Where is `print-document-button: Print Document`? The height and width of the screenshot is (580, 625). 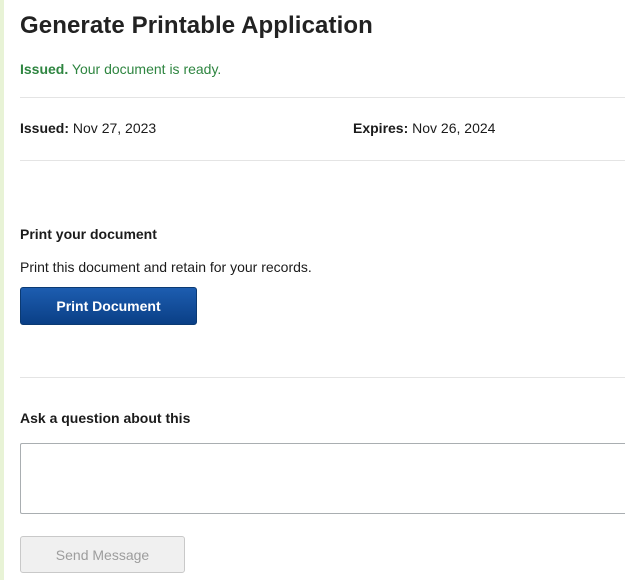 print-document-button: Print Document is located at coordinates (108, 306).